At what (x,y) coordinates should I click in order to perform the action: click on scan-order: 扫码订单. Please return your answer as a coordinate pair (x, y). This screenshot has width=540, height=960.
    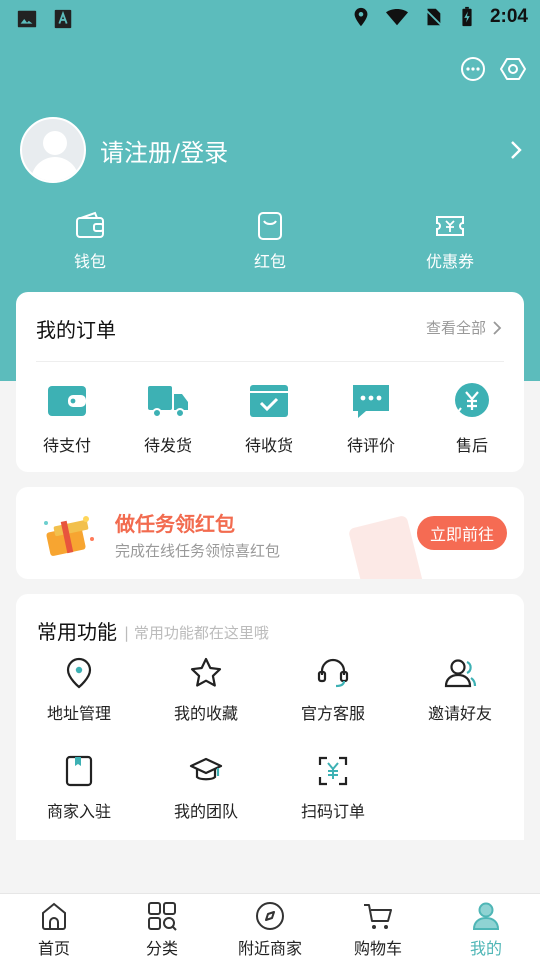
    Looking at the image, I should click on (333, 788).